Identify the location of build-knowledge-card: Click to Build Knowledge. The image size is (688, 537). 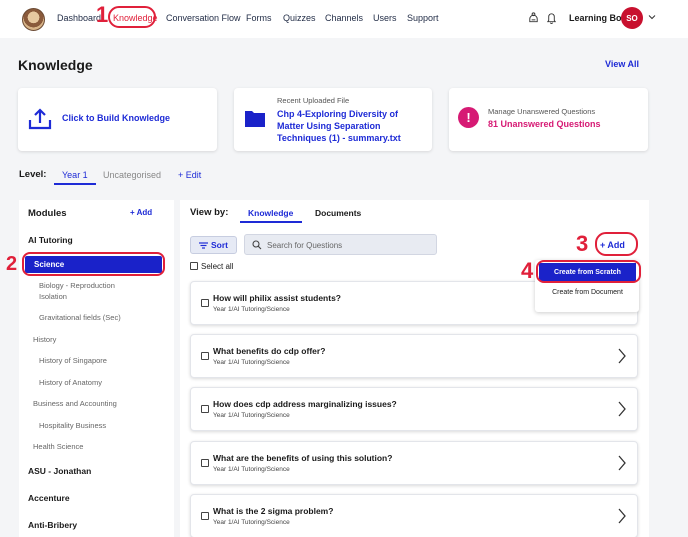
(117, 119).